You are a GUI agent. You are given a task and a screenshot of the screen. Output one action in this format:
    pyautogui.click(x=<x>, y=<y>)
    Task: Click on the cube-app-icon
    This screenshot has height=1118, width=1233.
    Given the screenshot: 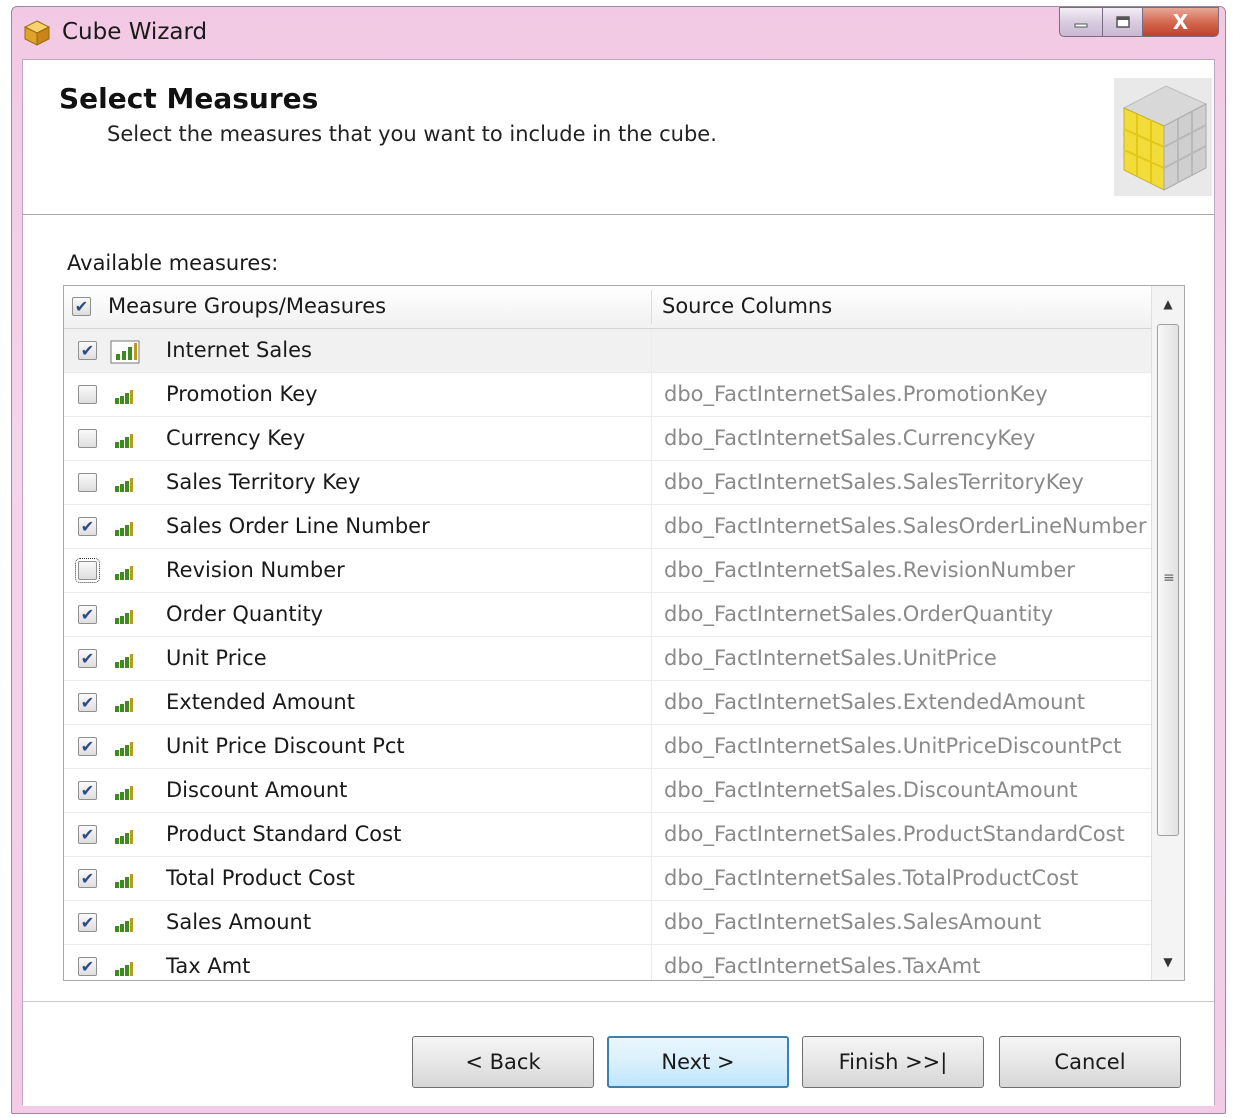 What is the action you would take?
    pyautogui.click(x=37, y=33)
    